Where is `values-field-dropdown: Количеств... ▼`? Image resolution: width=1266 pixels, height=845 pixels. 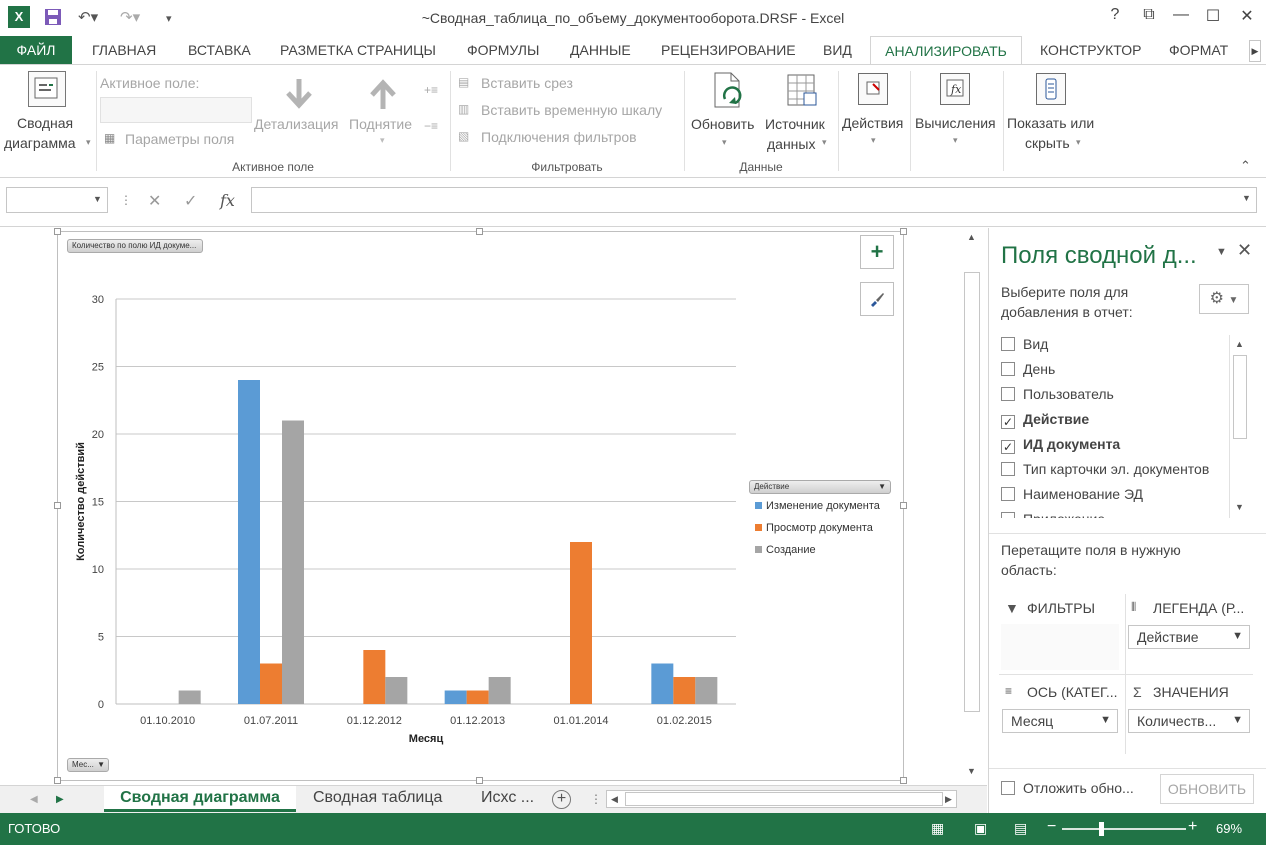
values-field-dropdown: Количеств... ▼ is located at coordinates (1189, 721).